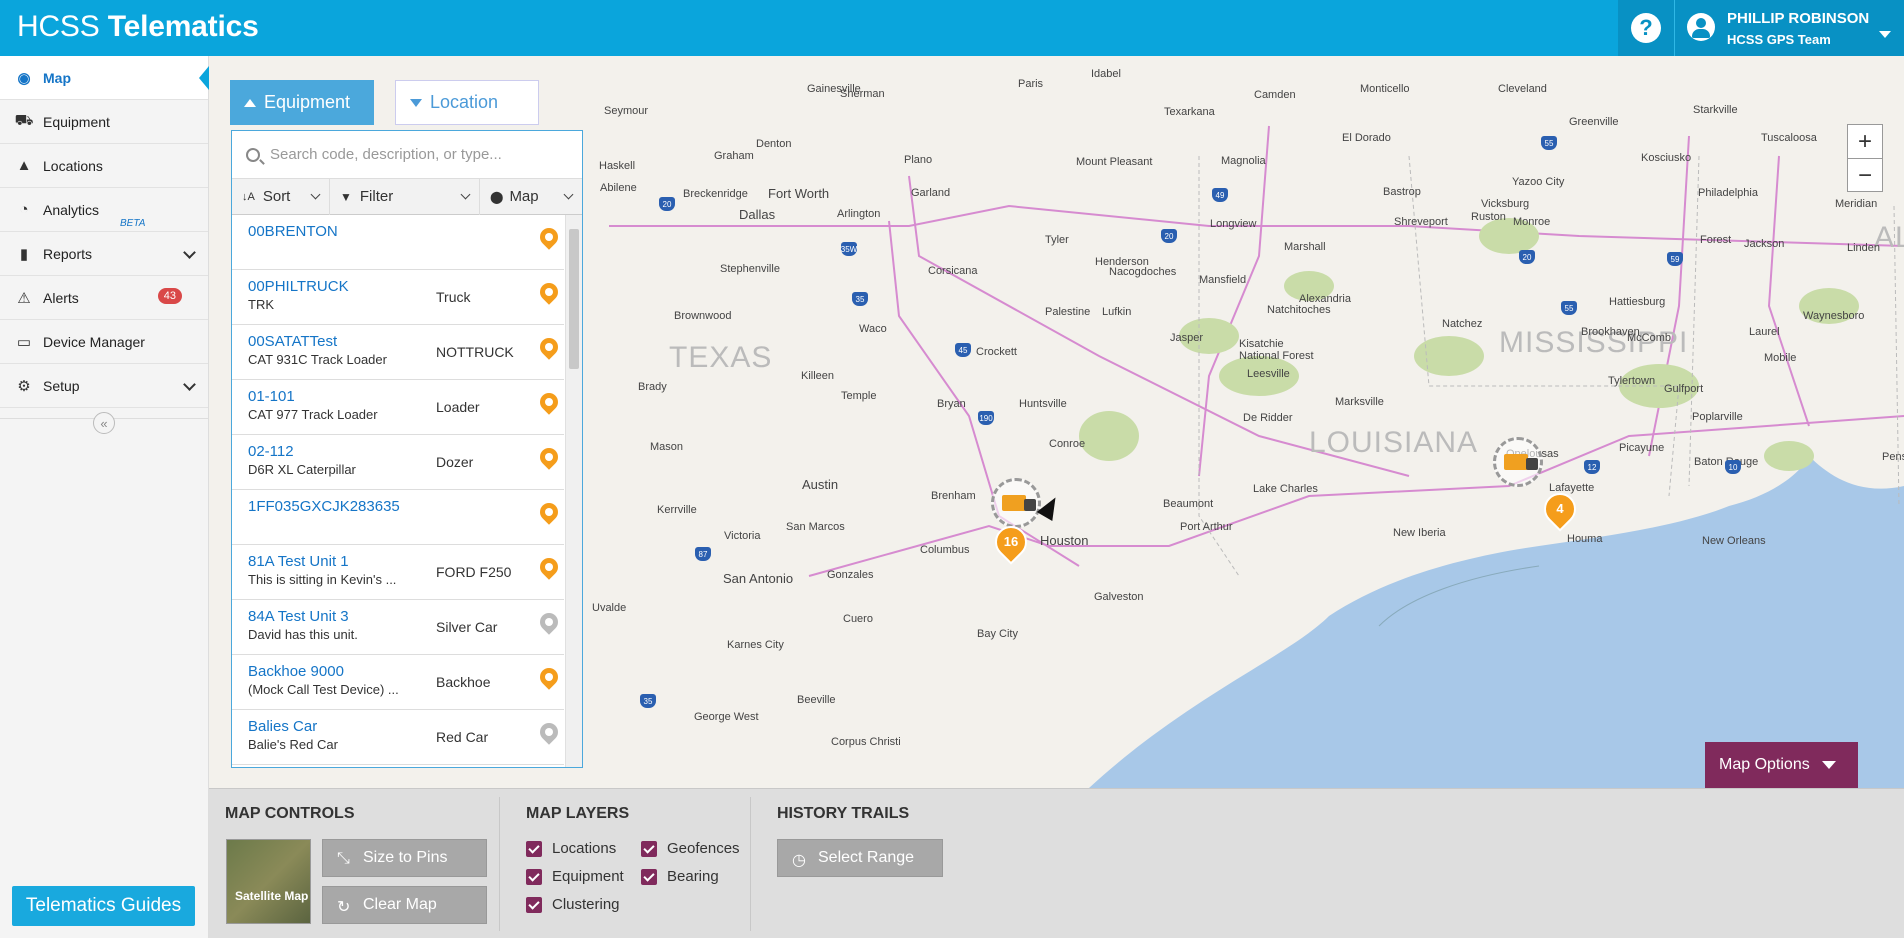  Describe the element at coordinates (467, 102) in the screenshot. I see `tab-location: Location` at that location.